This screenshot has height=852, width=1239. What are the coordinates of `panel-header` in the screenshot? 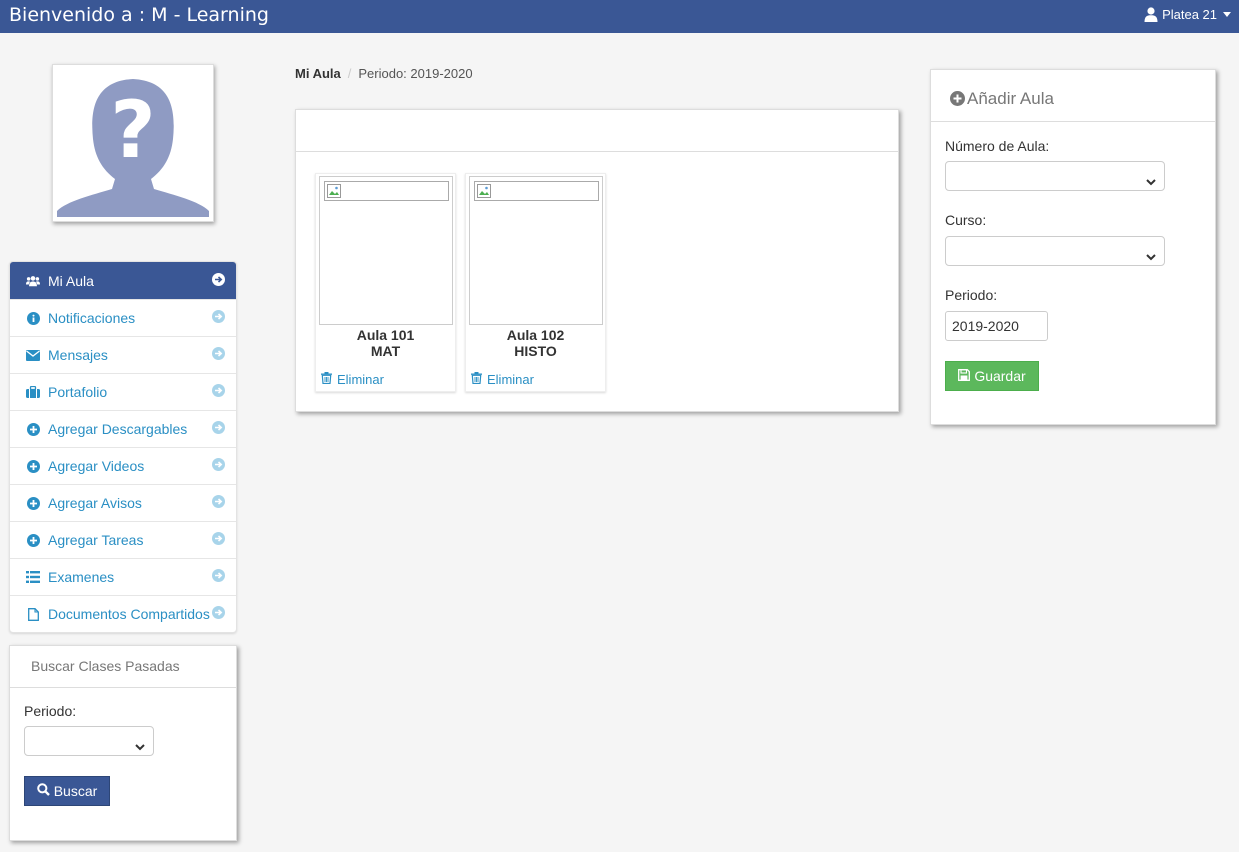 It's located at (597, 131).